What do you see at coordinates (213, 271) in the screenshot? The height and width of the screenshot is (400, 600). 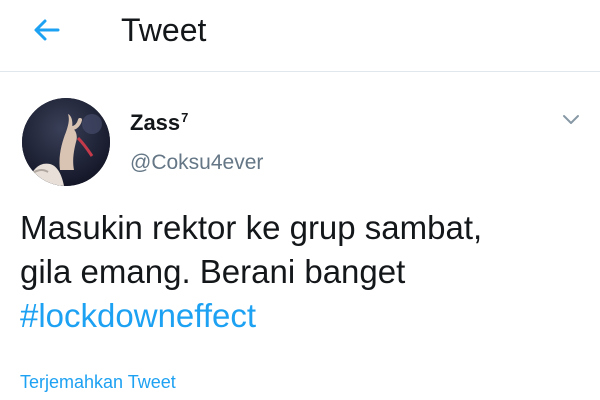 I see `tweet-text-line-2: gila emang. Berani banget` at bounding box center [213, 271].